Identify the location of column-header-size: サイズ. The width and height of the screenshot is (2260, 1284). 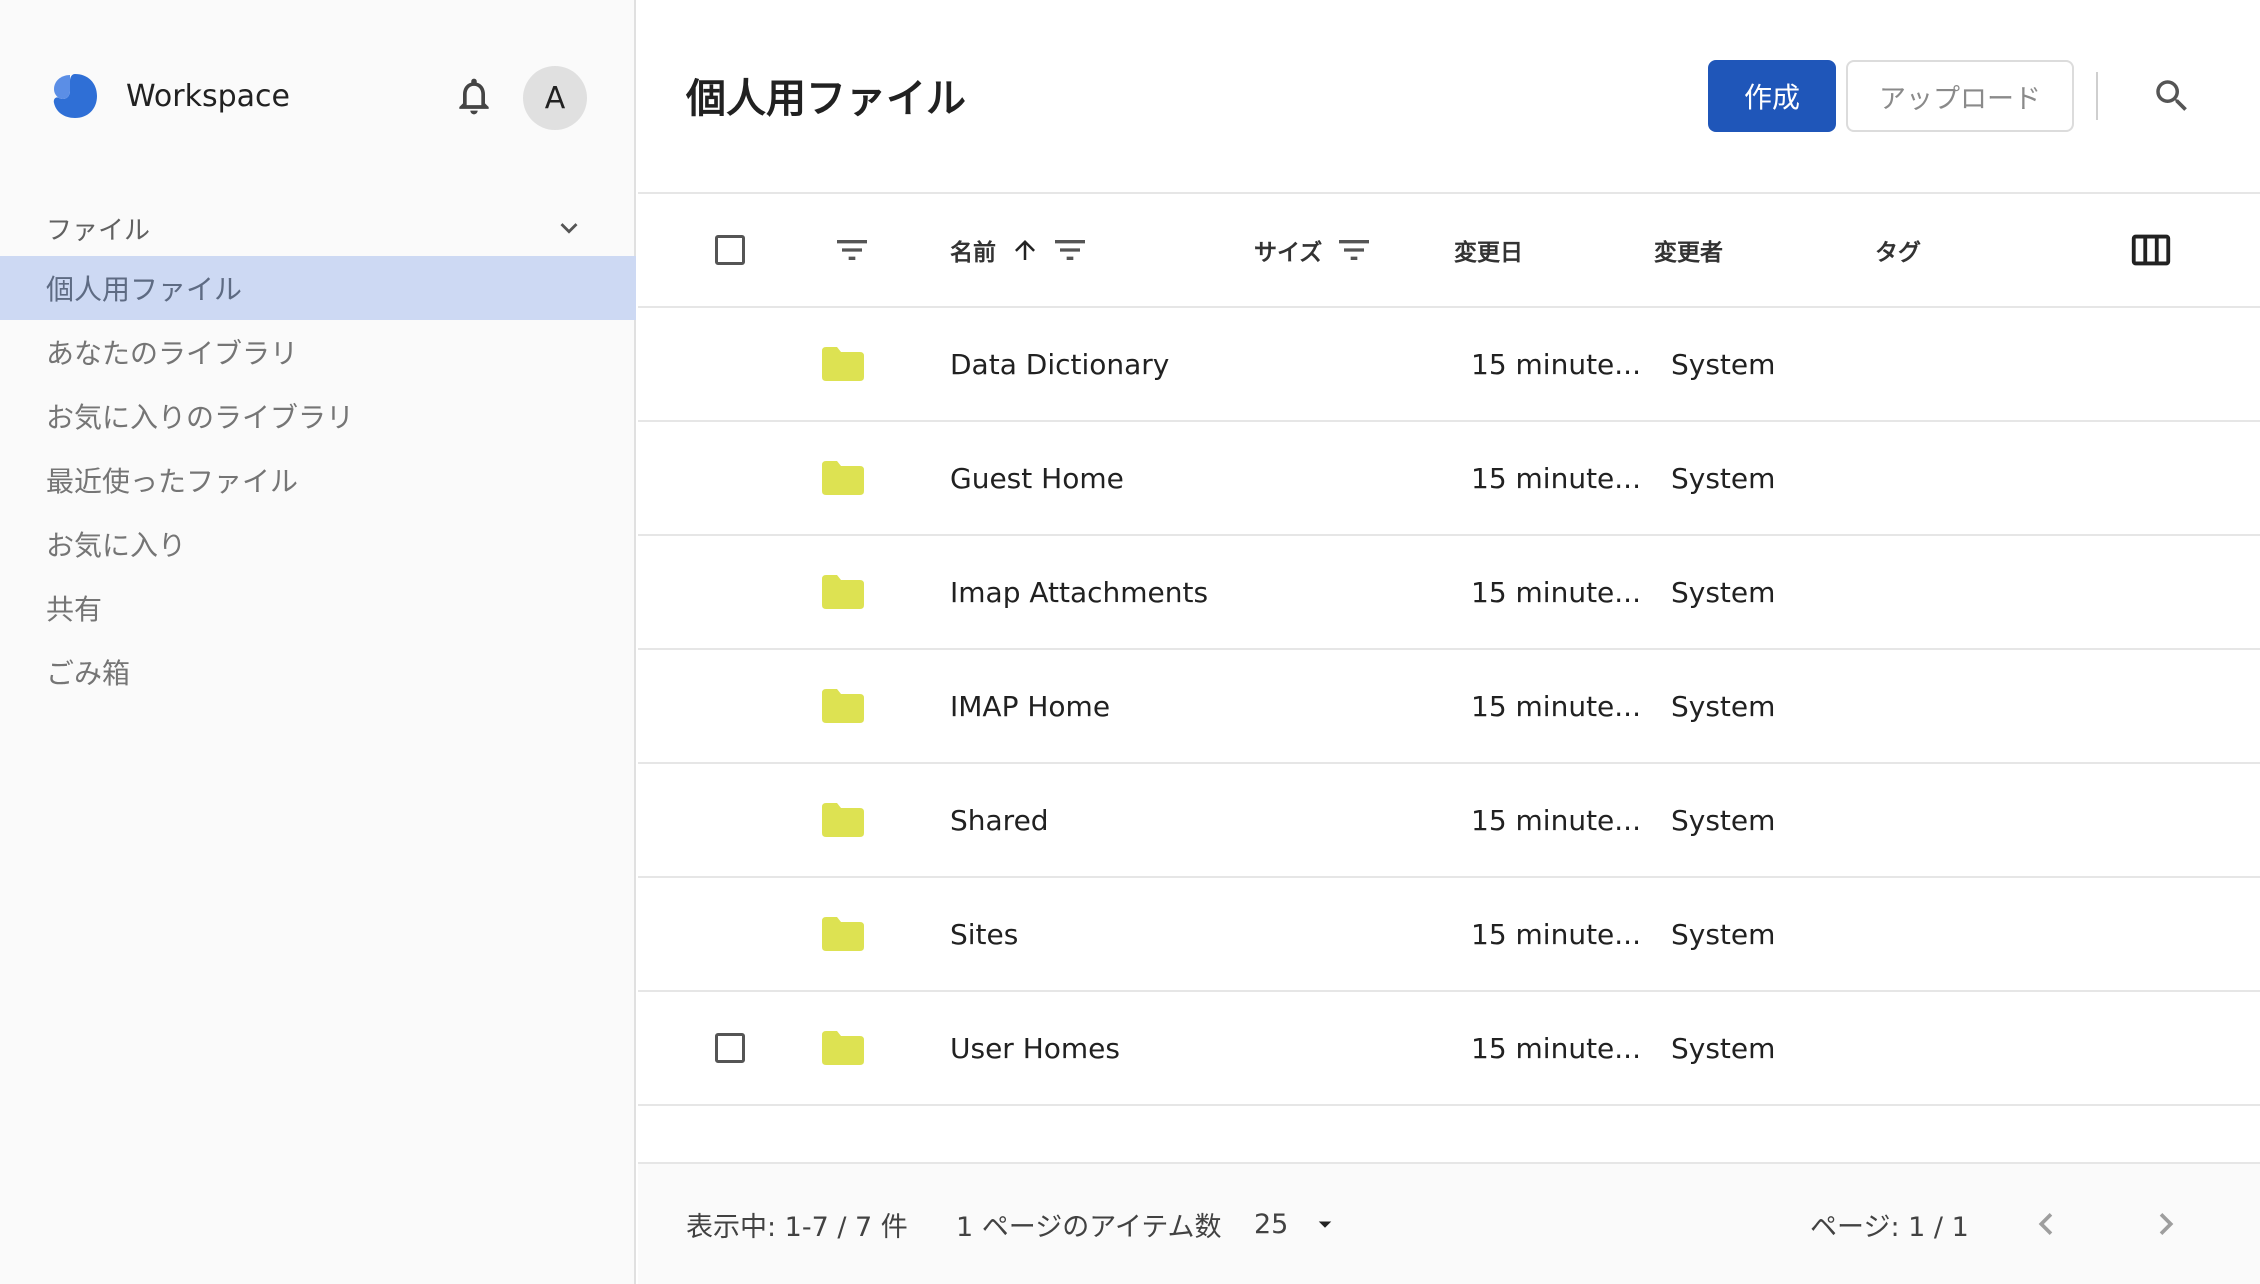
(1314, 250).